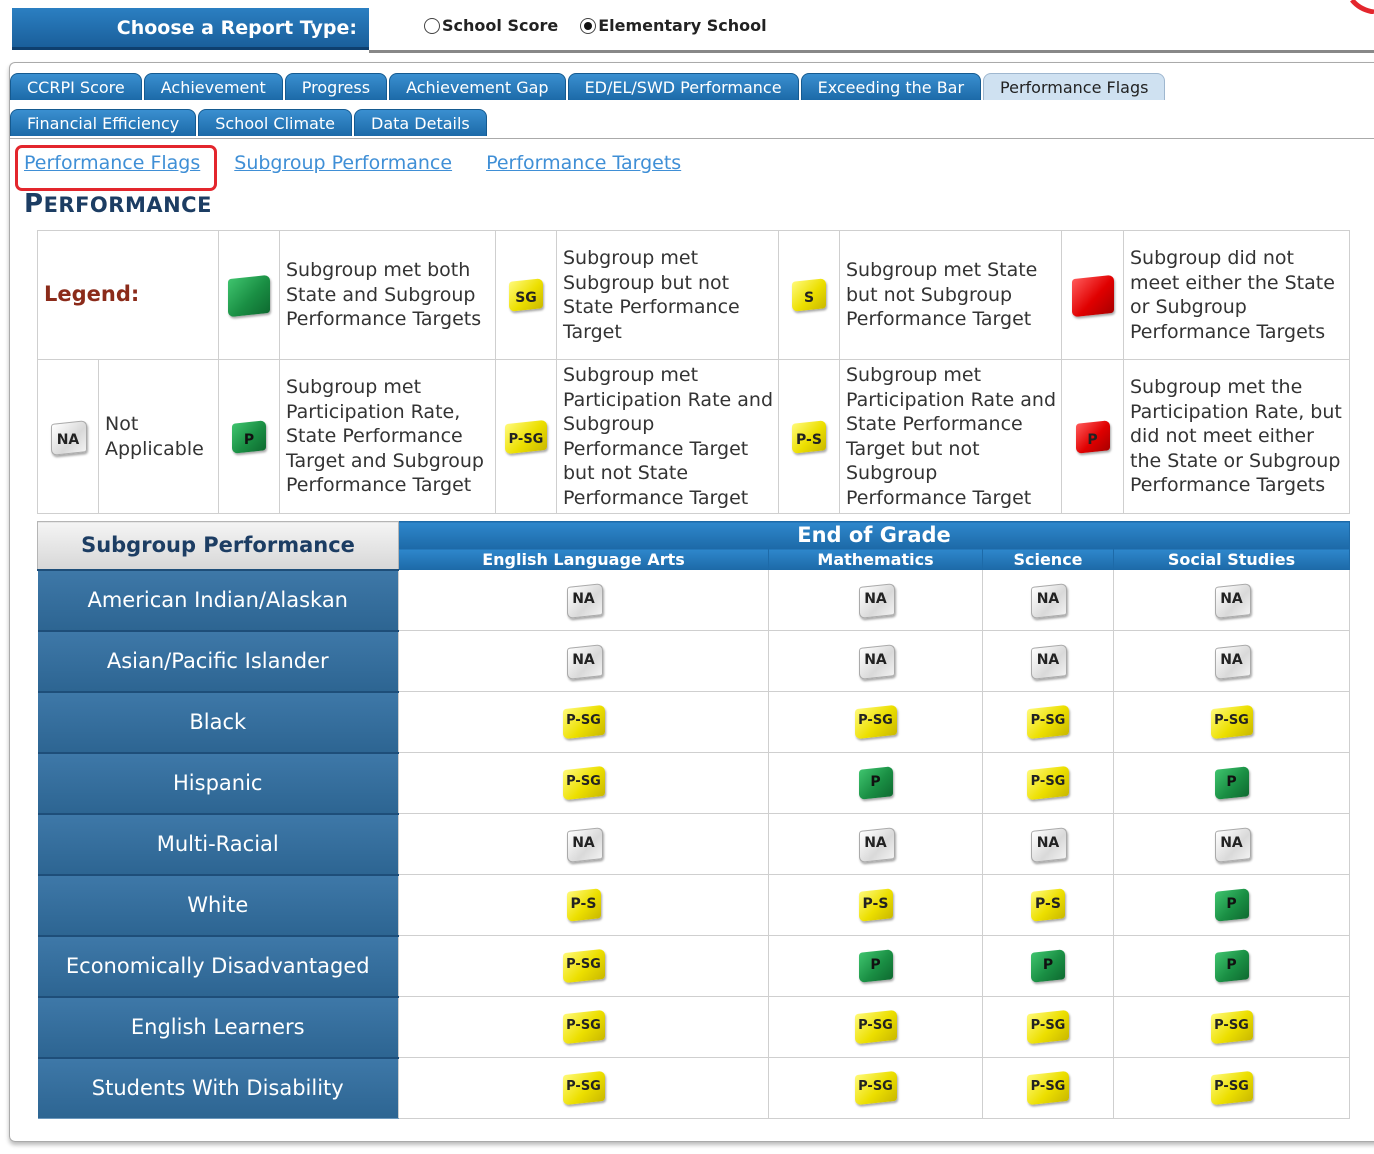  What do you see at coordinates (127, 205) in the screenshot?
I see `section-title-rest: ERFORMANCE` at bounding box center [127, 205].